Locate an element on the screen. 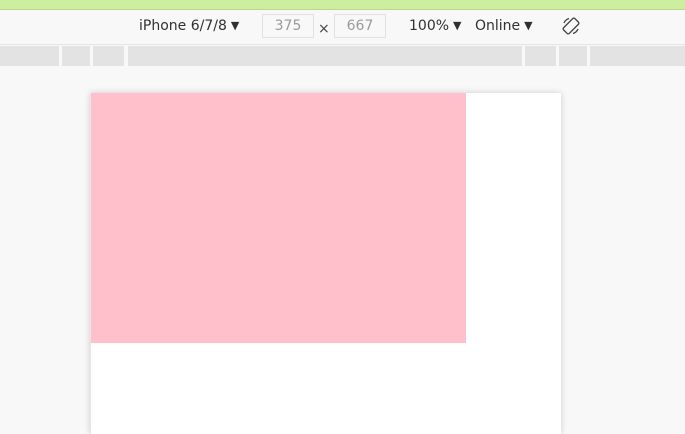 The image size is (685, 434). device-toolbar: iPhone 6/7/8 ▼ 375 × 667 100% ▼ Online ▼ is located at coordinates (342, 27).